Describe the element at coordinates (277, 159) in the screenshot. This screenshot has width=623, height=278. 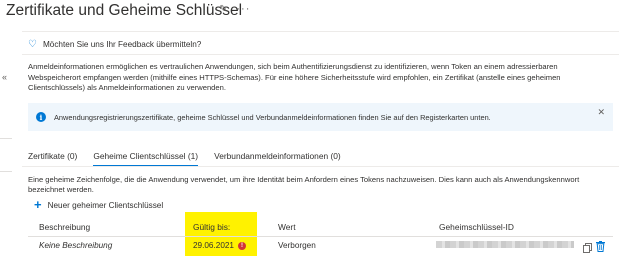
I see `tab-federated-credentials: Verbundanmeldeinformationen (0)` at that location.